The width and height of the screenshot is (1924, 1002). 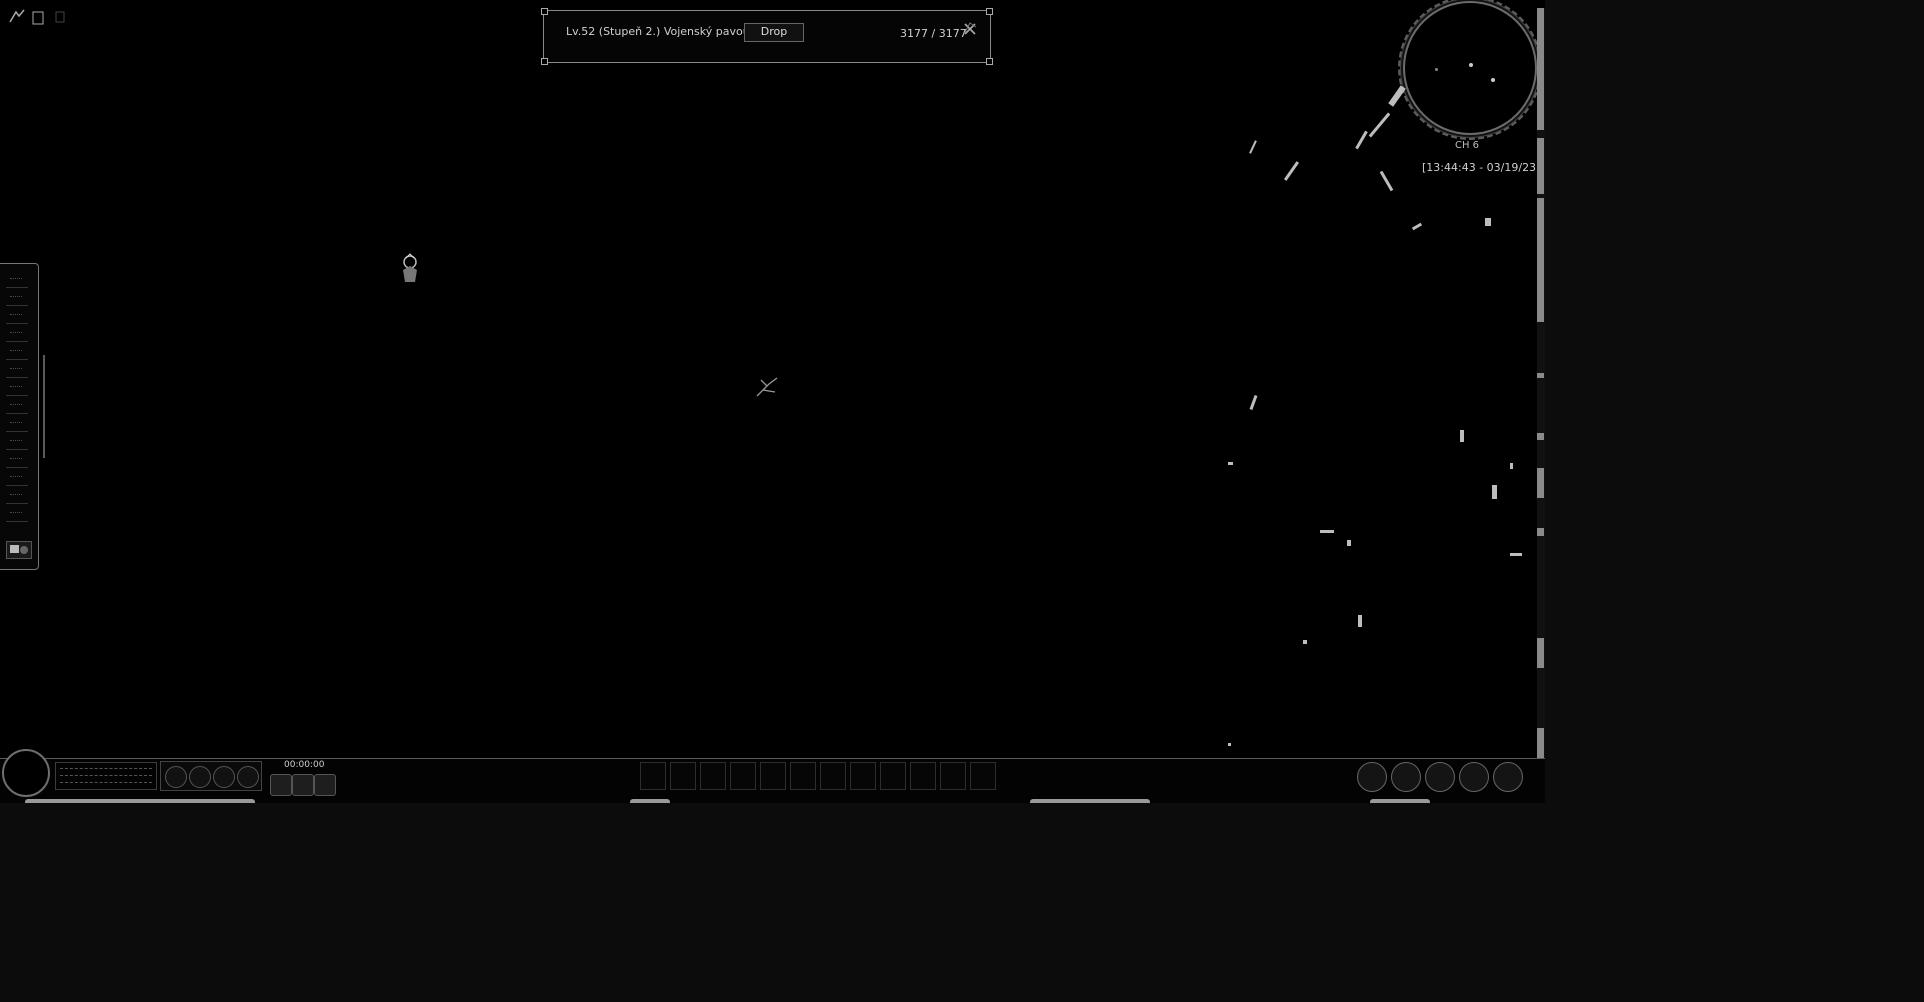 I want to click on figure-skill-icon, so click(x=303, y=785).